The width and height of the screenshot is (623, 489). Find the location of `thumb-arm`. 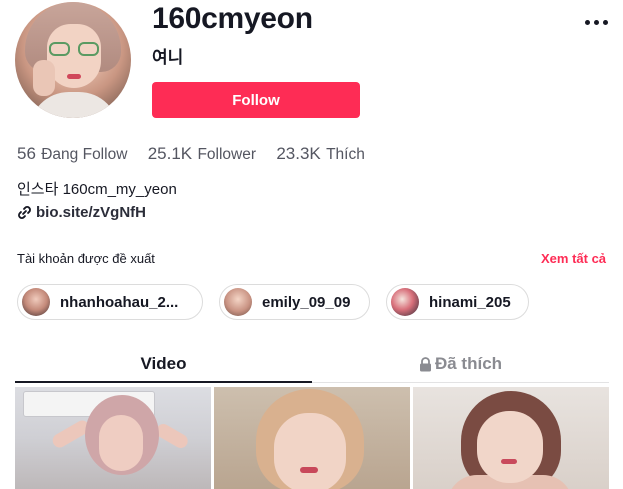

thumb-arm is located at coordinates (172, 436).